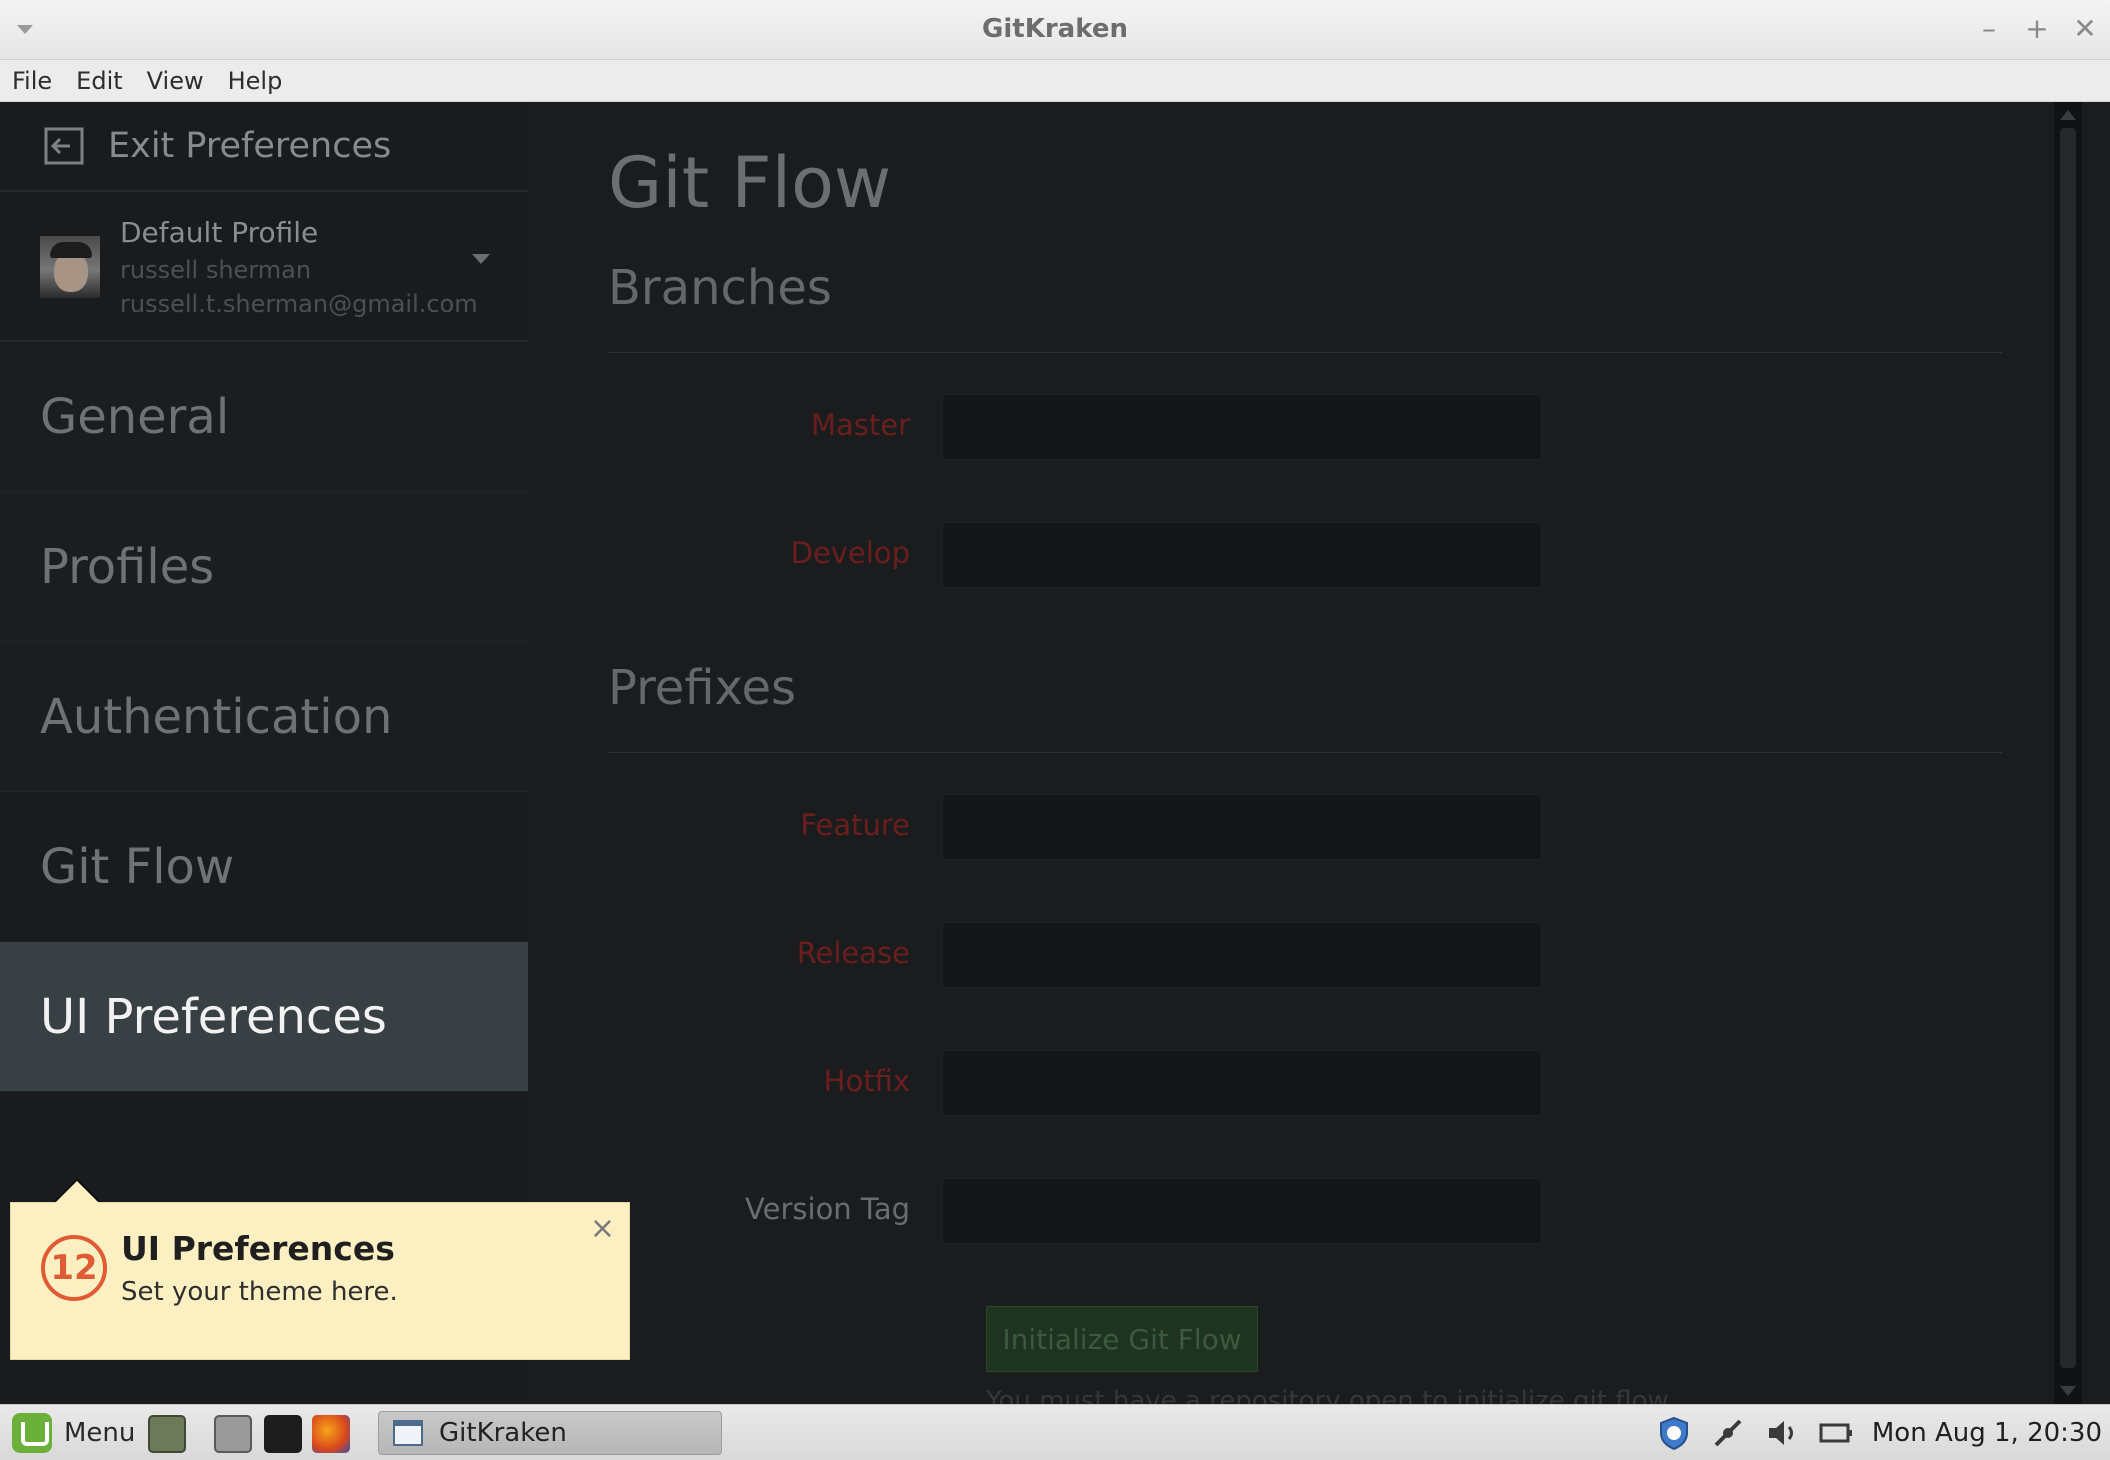 The width and height of the screenshot is (2110, 1460). What do you see at coordinates (255, 81) in the screenshot?
I see `menu-help: Help` at bounding box center [255, 81].